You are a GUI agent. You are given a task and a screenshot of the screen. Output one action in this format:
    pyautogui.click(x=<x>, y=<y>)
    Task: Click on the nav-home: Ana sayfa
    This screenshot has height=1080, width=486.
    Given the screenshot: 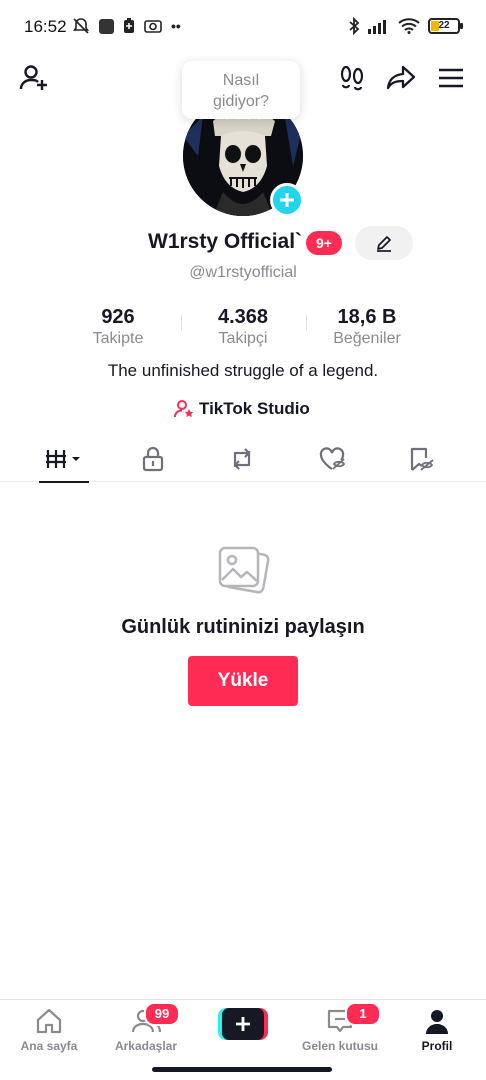 What is the action you would take?
    pyautogui.click(x=49, y=1032)
    